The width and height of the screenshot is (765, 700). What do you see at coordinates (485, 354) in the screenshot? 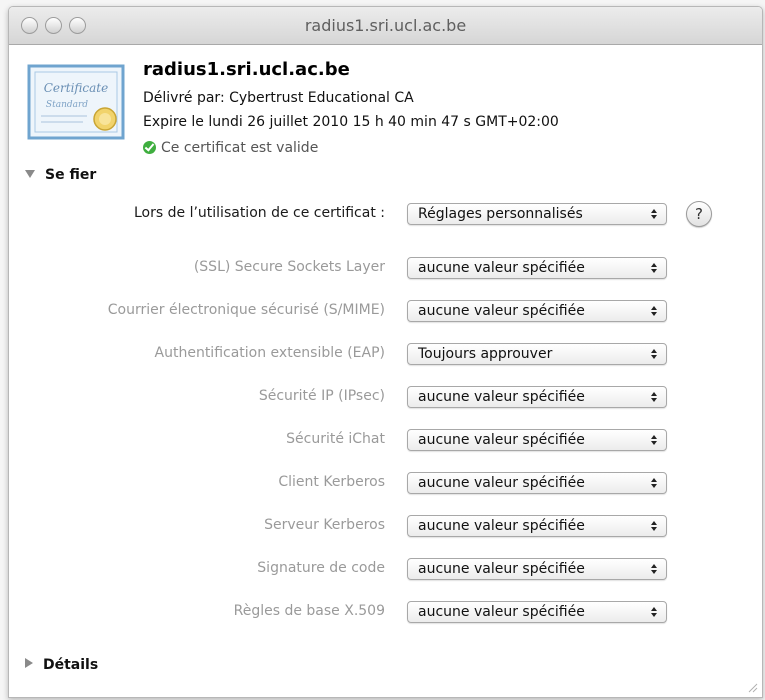
I see `trust-row-value: Toujours approuver` at bounding box center [485, 354].